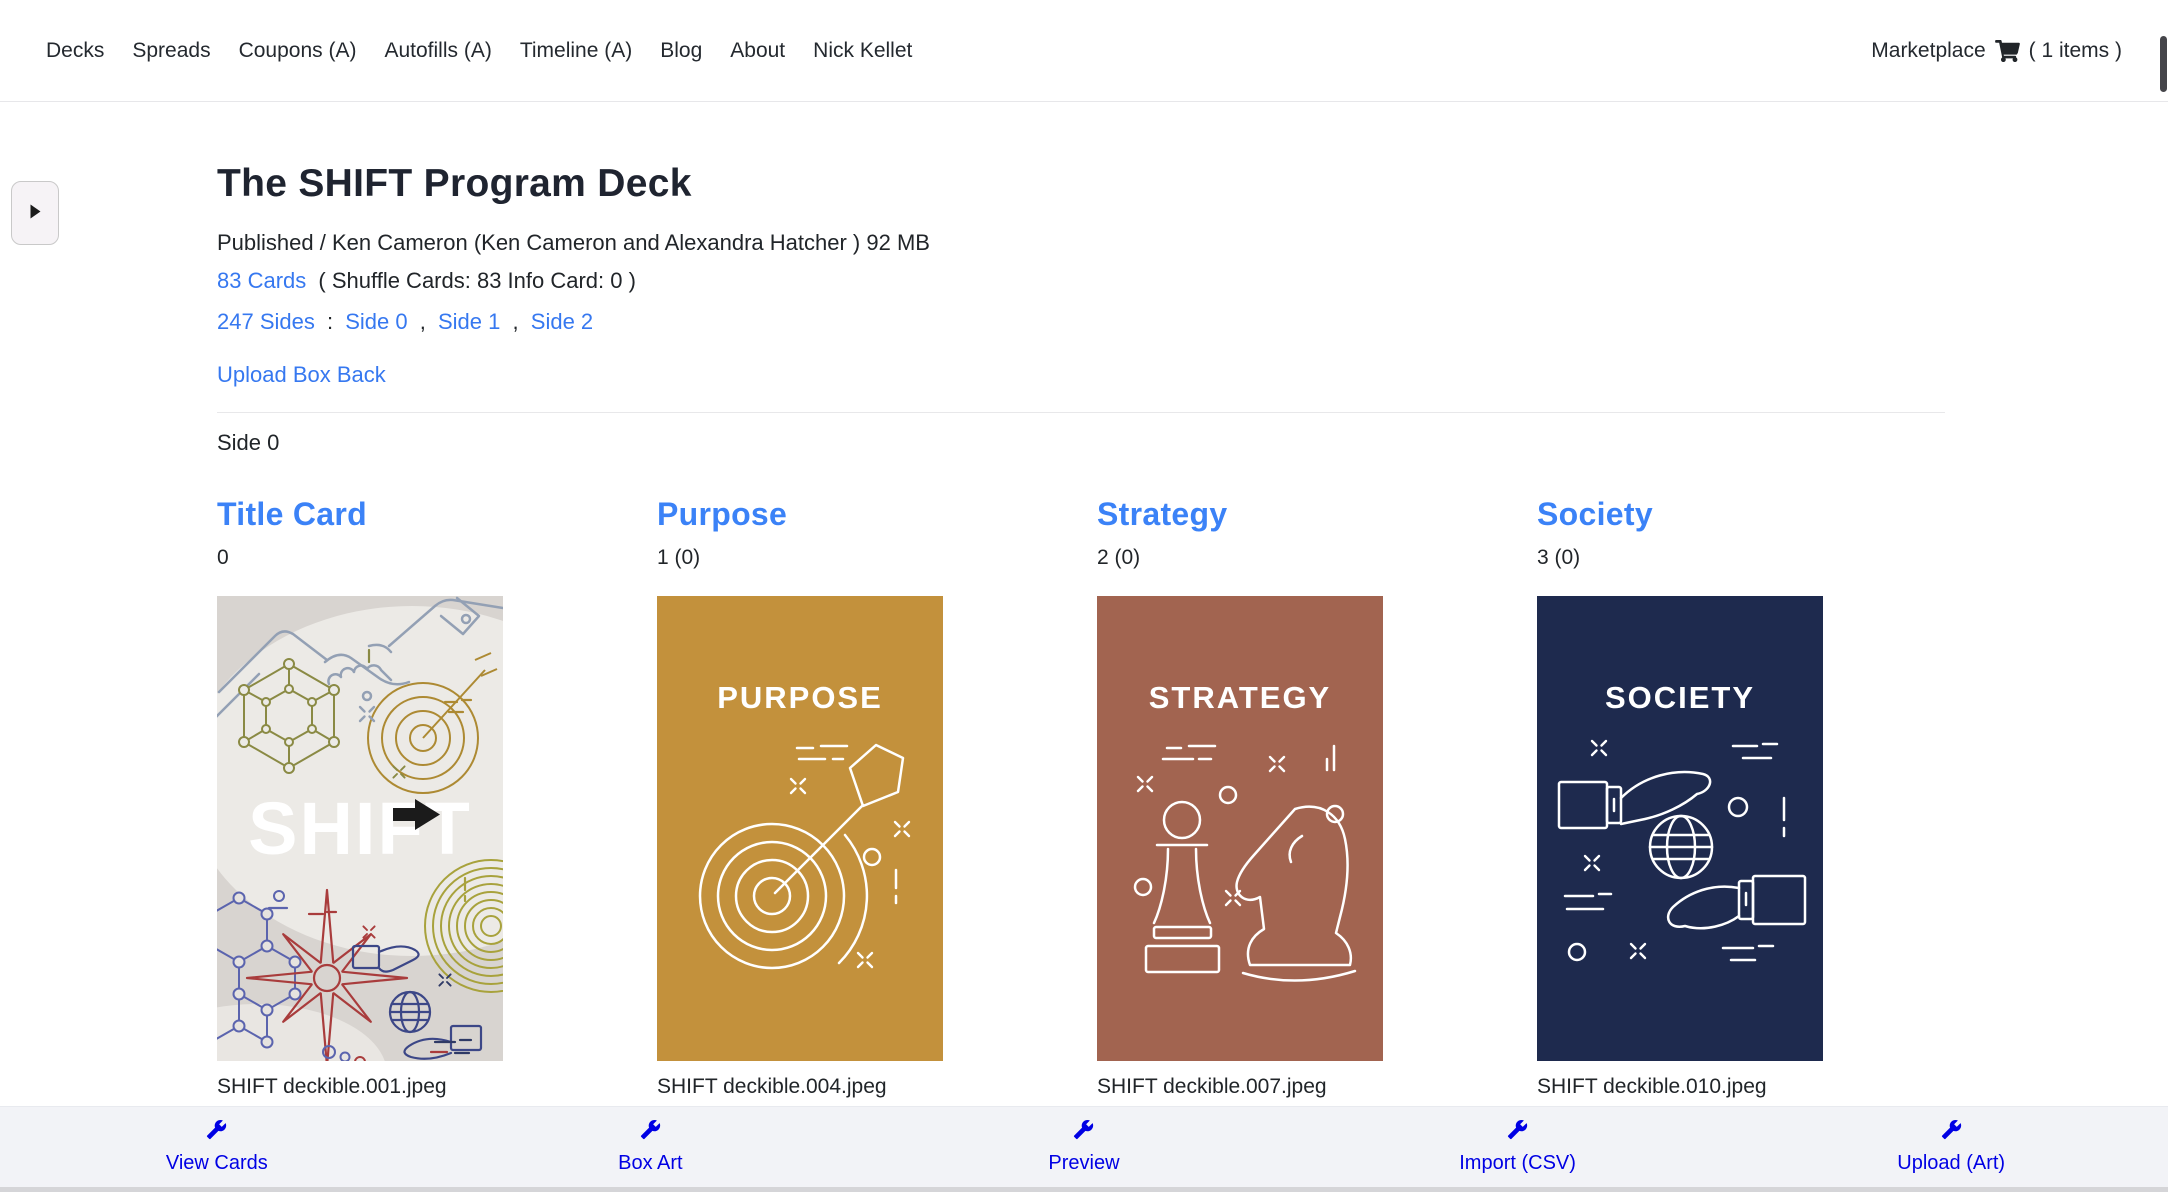 Image resolution: width=2168 pixels, height=1192 pixels. Describe the element at coordinates (360, 514) in the screenshot. I see `card-title-link: Title Card` at that location.